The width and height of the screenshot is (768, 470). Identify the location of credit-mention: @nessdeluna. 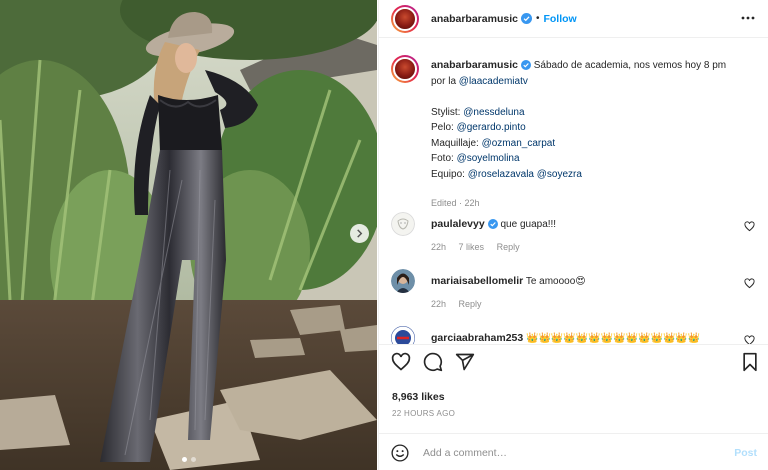
(493, 112).